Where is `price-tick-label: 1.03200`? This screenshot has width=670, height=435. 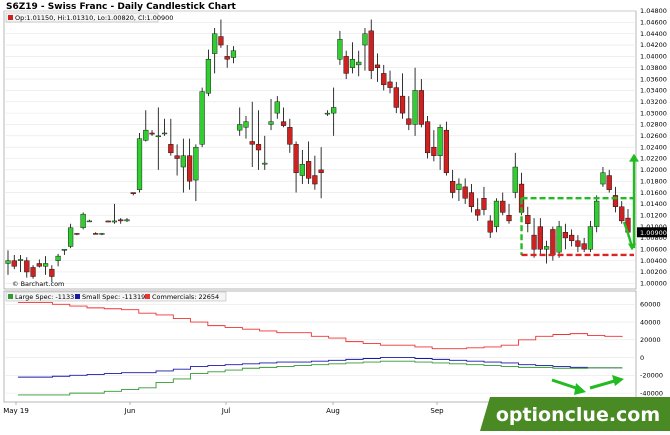
price-tick-label: 1.03200 is located at coordinates (653, 102).